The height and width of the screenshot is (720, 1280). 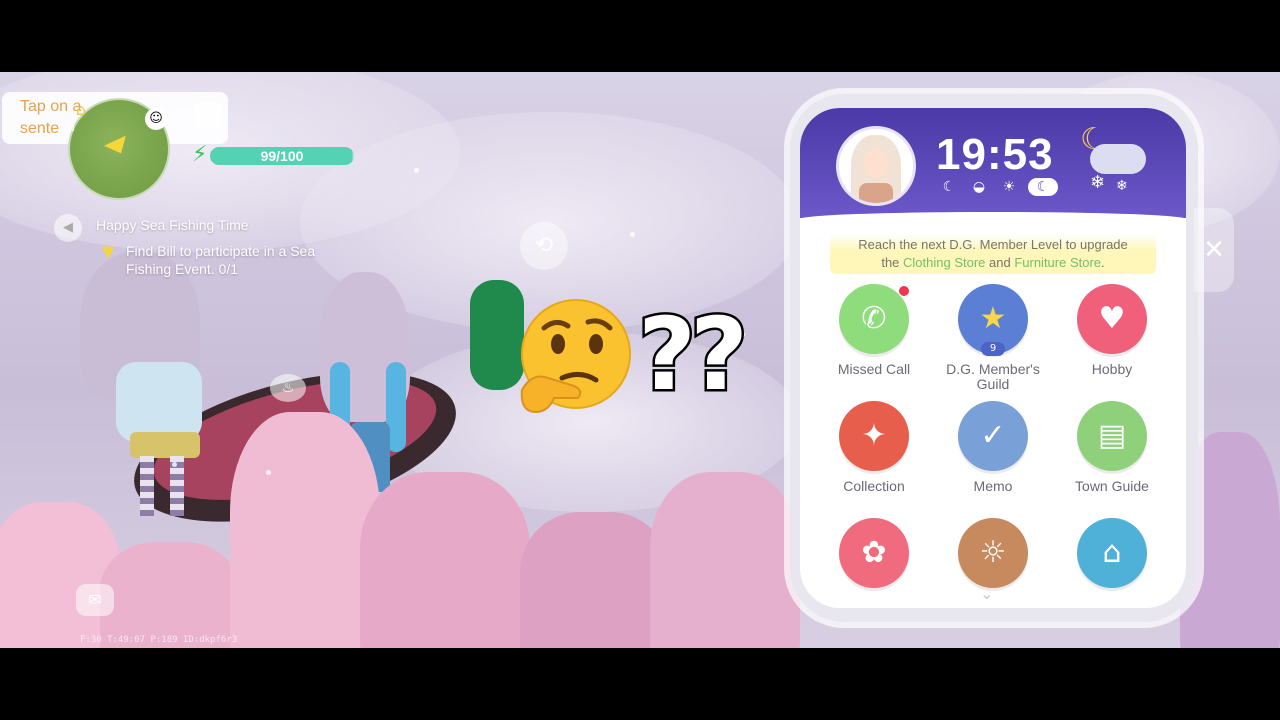 I want to click on app-town-guide: ▤ Town Guide, so click(x=1112, y=447).